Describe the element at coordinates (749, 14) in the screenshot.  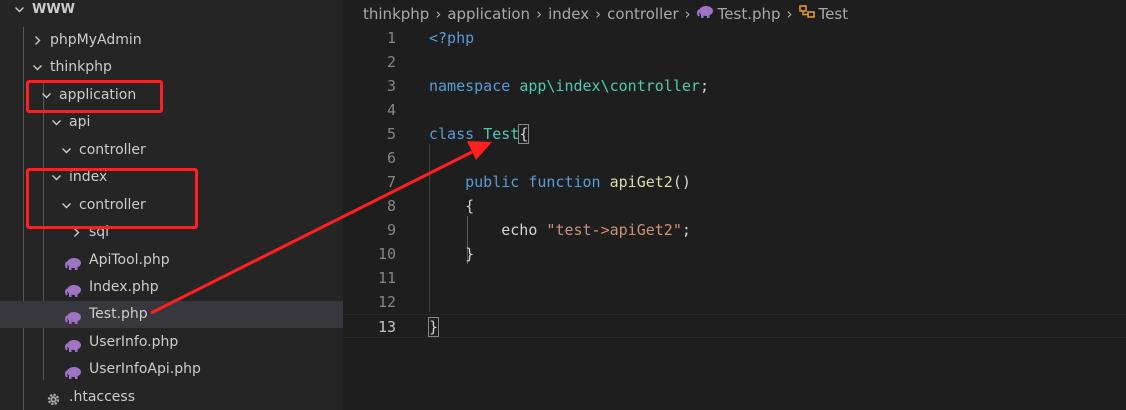
I see `breadcrumb-item: Test.php` at that location.